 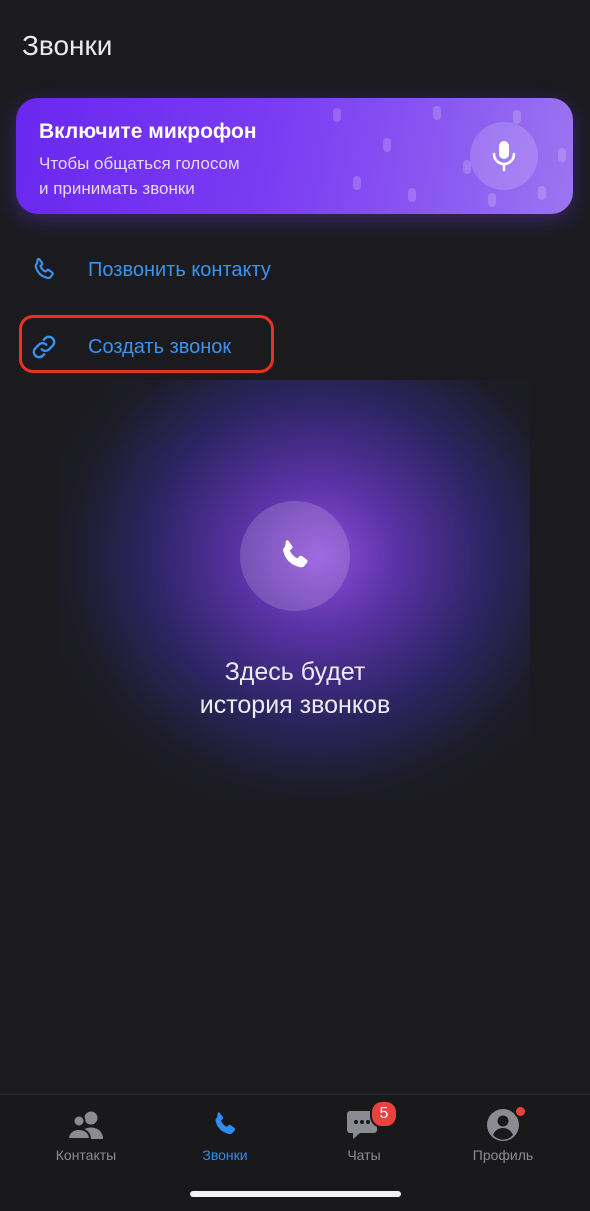 I want to click on tab-chats-label: Чаты, so click(x=364, y=1155).